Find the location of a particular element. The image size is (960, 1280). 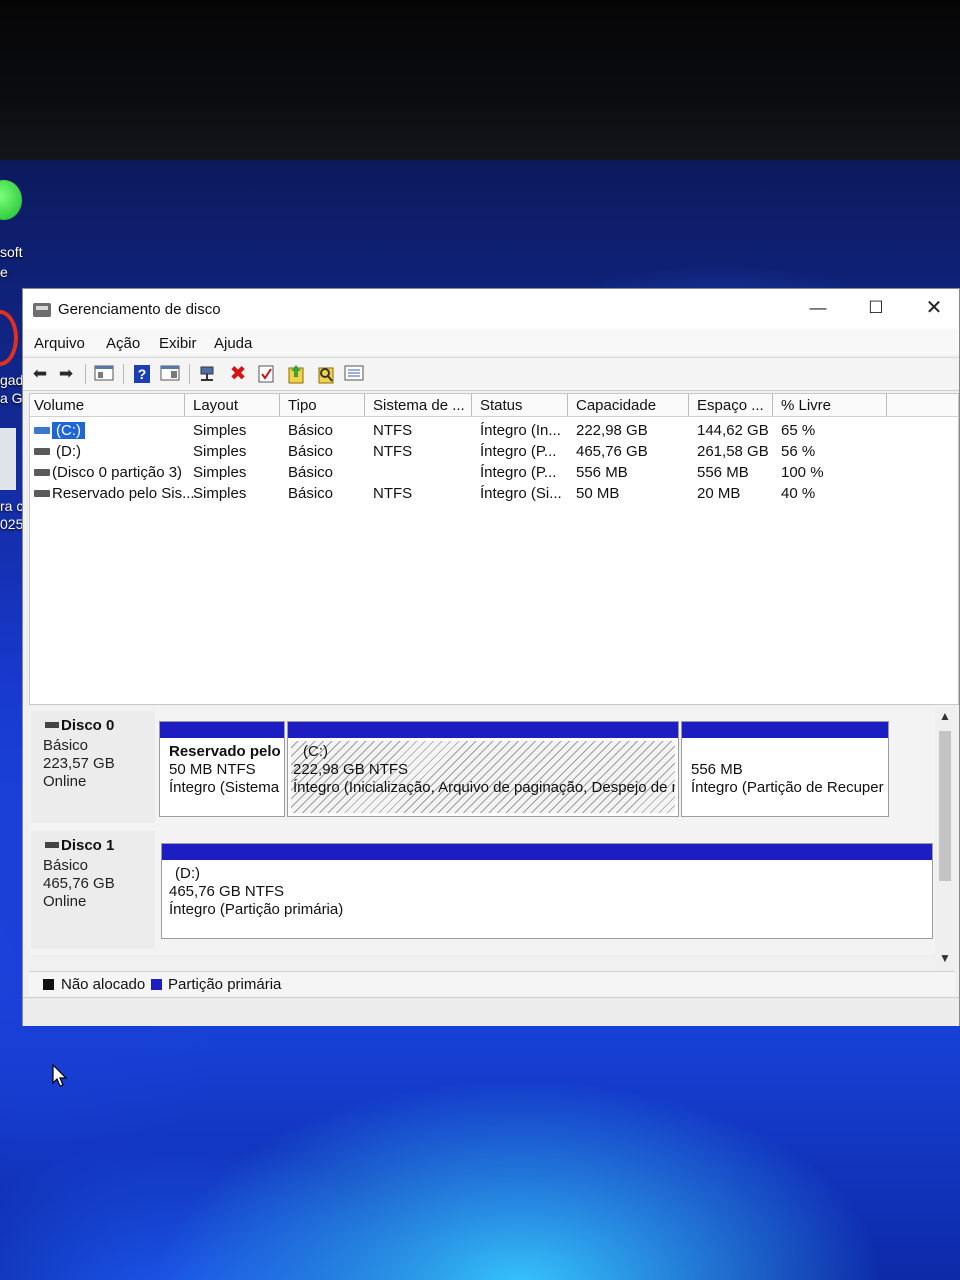

column-header-livre: % Livre is located at coordinates (806, 405).